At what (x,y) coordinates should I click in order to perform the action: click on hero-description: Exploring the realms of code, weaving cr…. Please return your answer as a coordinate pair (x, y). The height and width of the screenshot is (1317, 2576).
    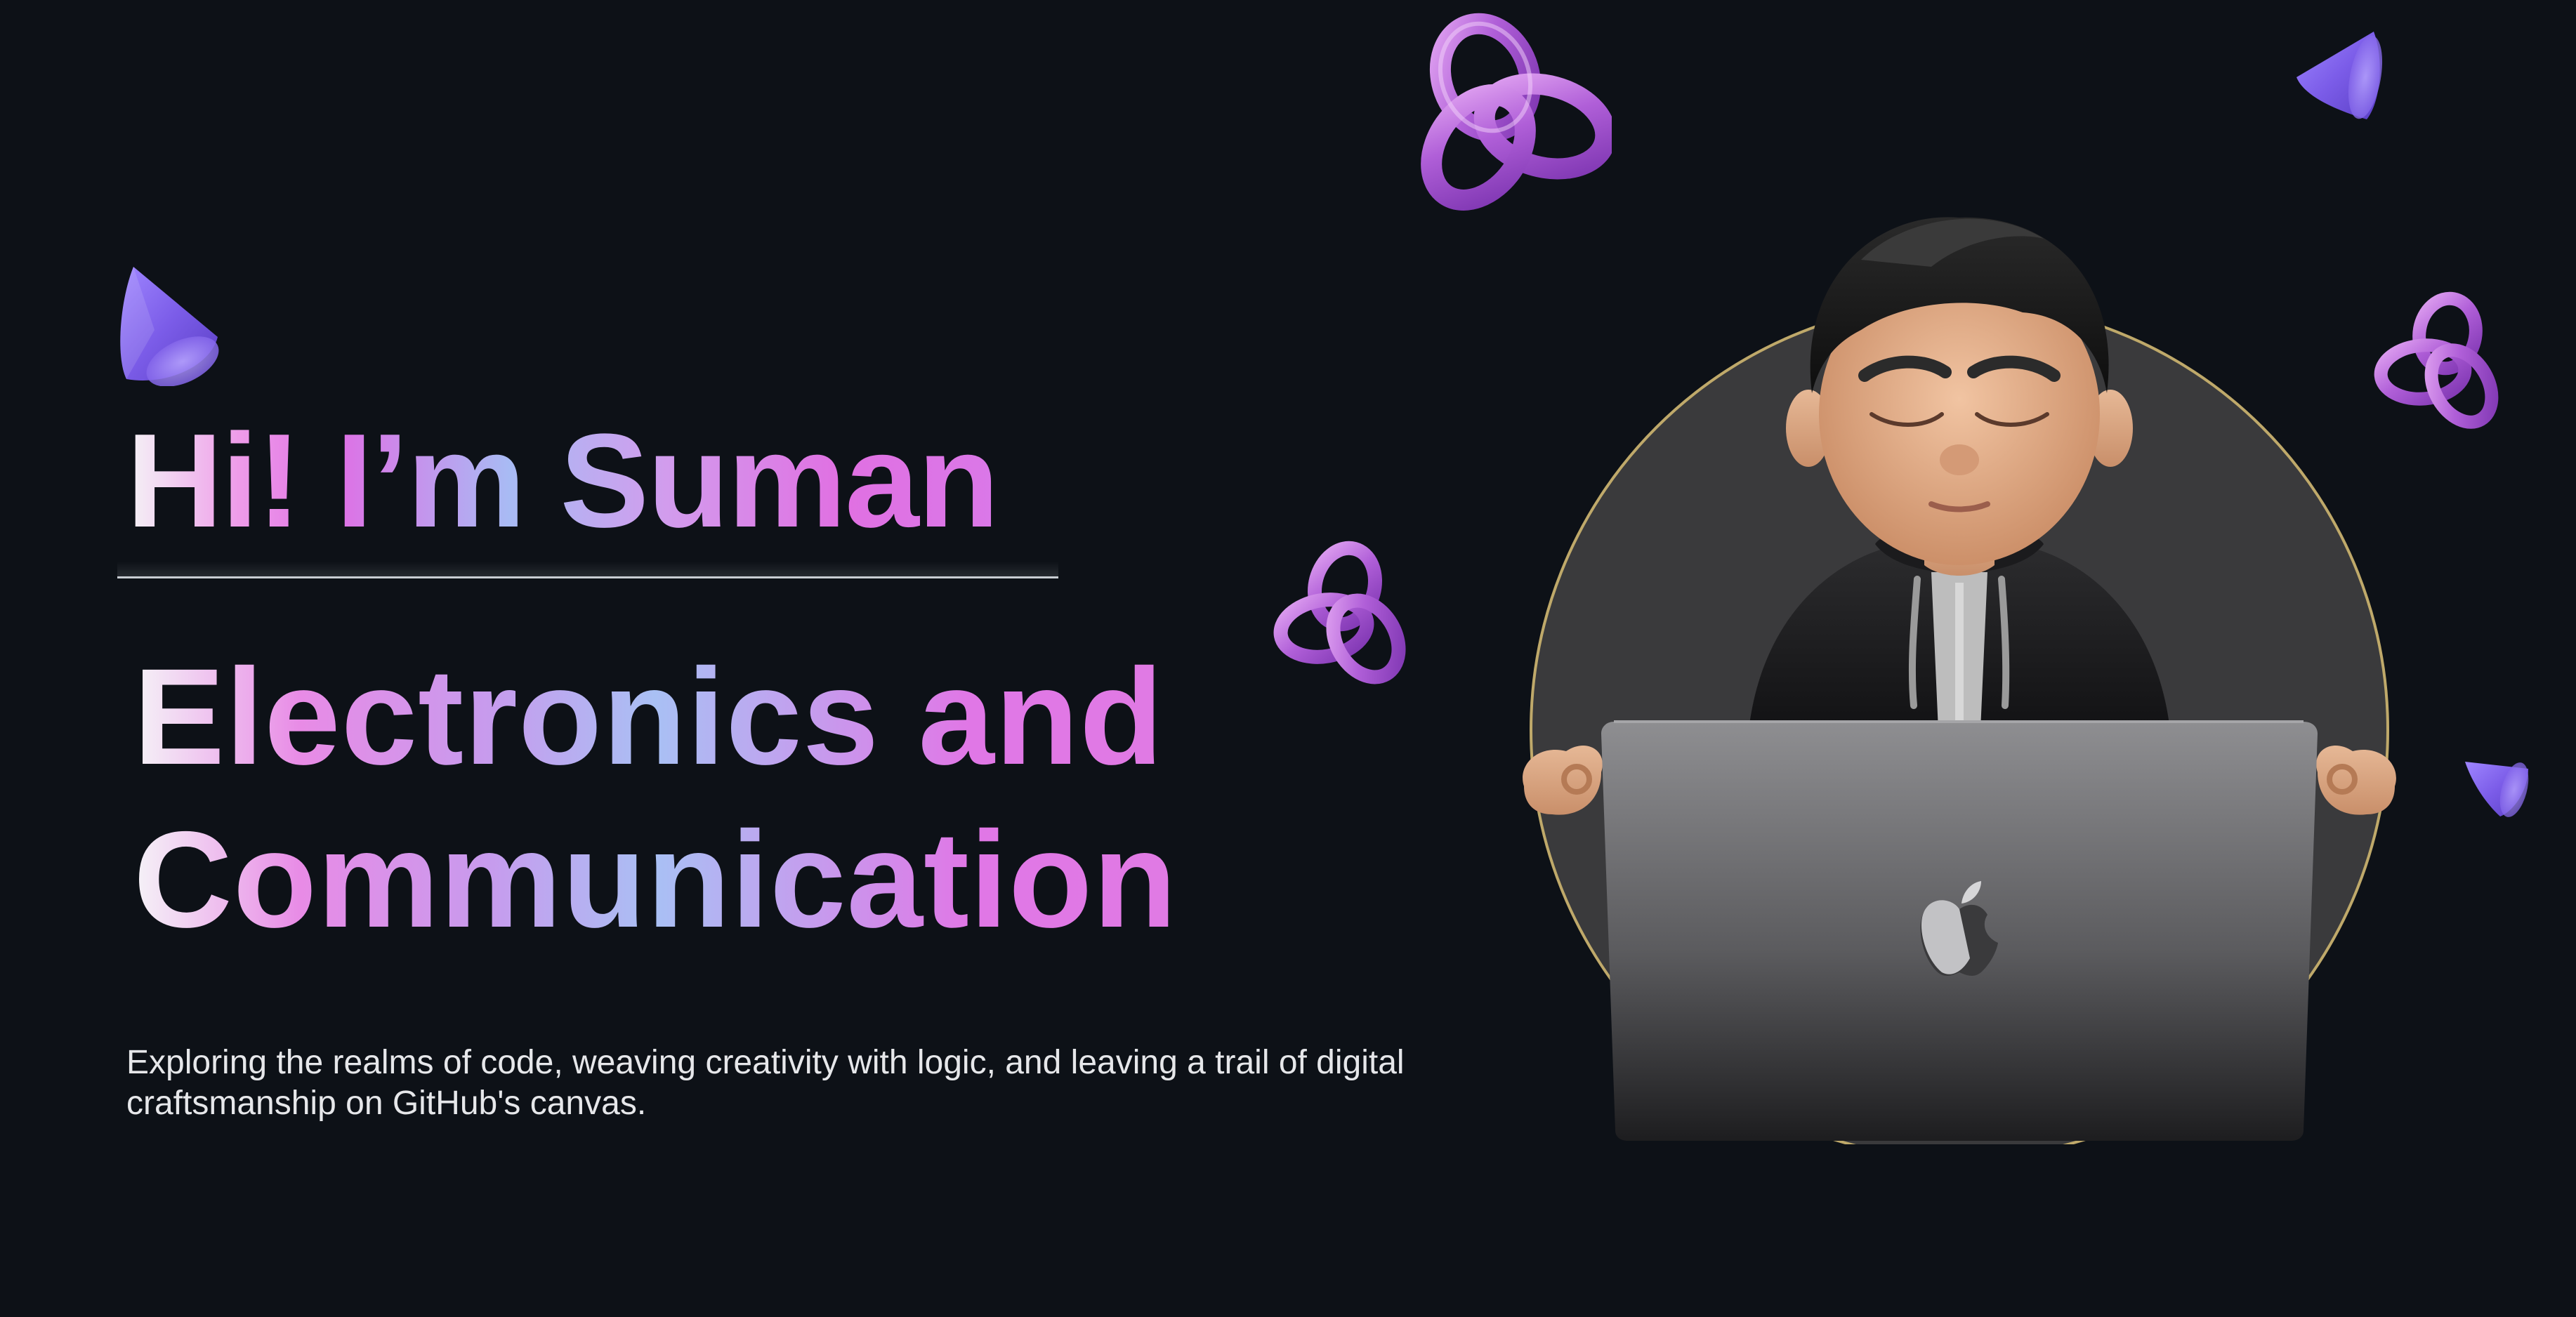
    Looking at the image, I should click on (765, 1083).